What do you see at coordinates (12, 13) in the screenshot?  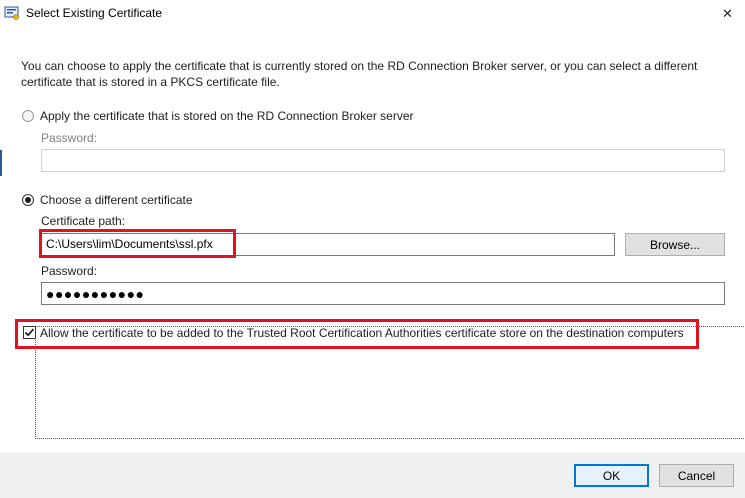 I see `certificate-app-icon` at bounding box center [12, 13].